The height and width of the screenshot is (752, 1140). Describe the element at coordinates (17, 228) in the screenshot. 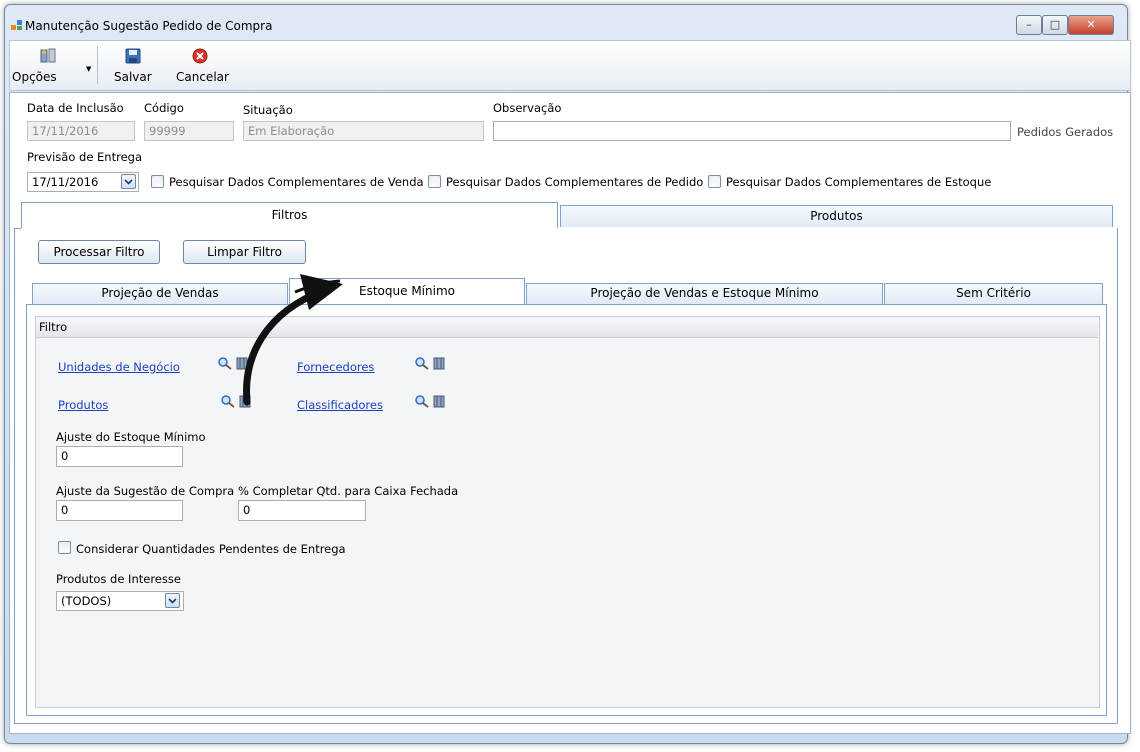

I see `filtros-panel-top-border` at that location.